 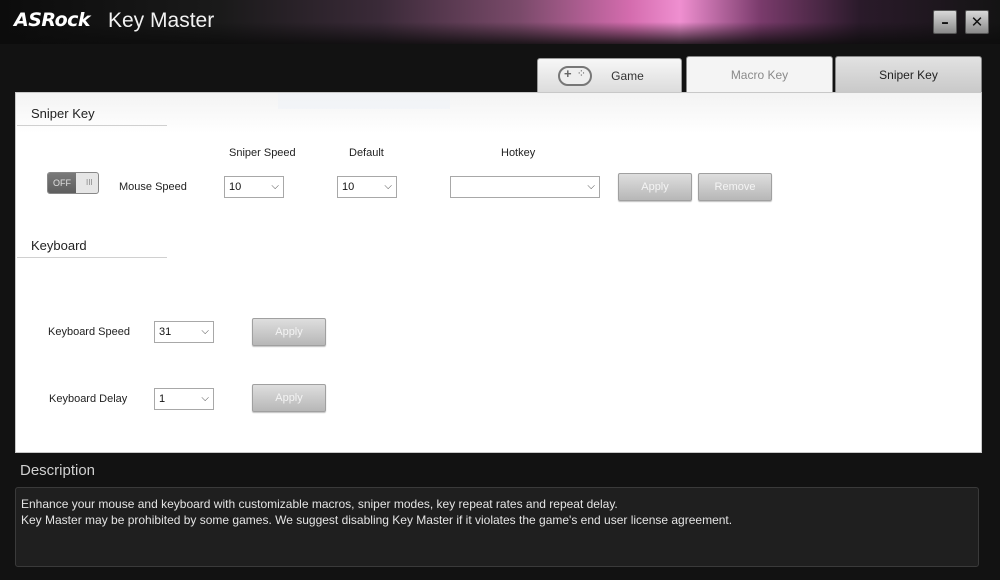 I want to click on tab-game: Game, so click(x=609, y=75).